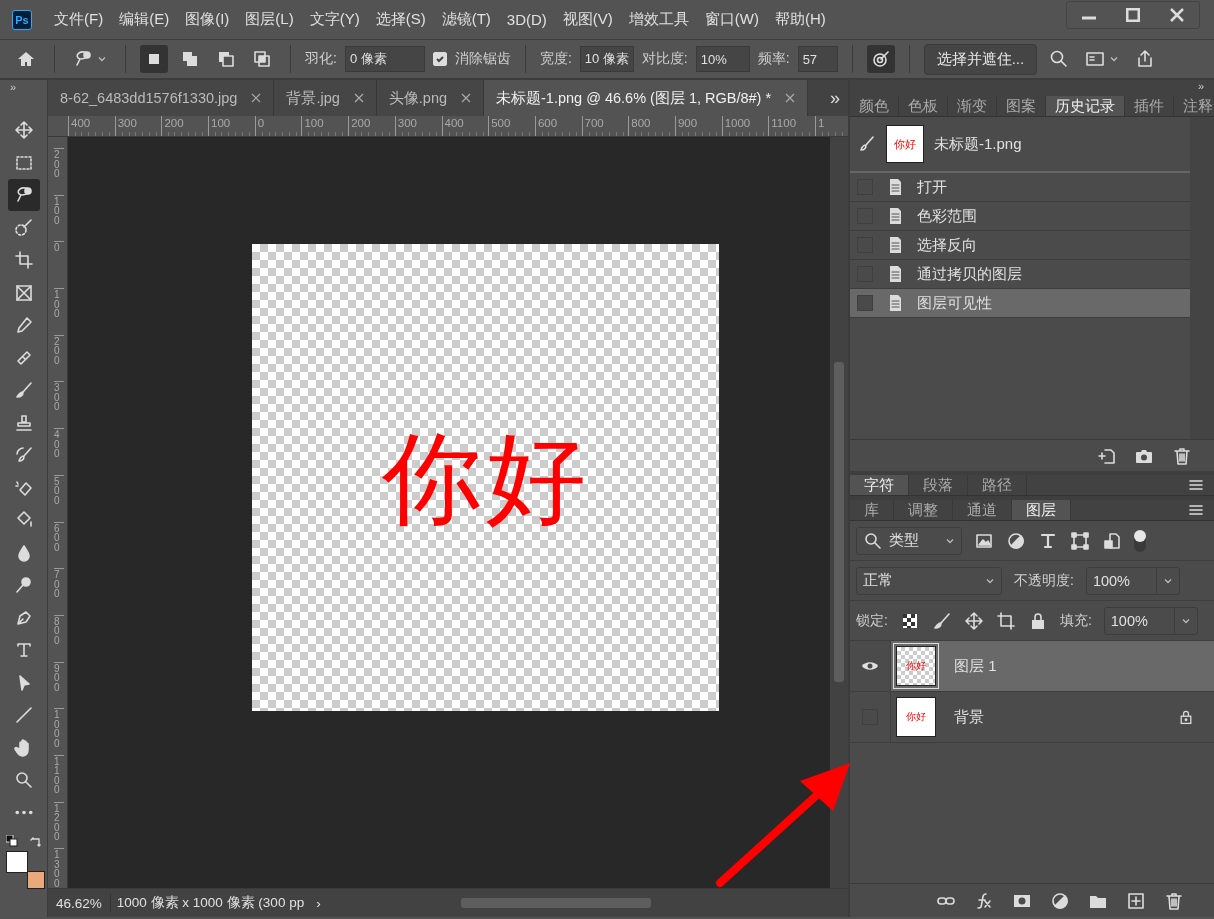 The width and height of the screenshot is (1214, 919). I want to click on history-source-checkbox, so click(865, 303).